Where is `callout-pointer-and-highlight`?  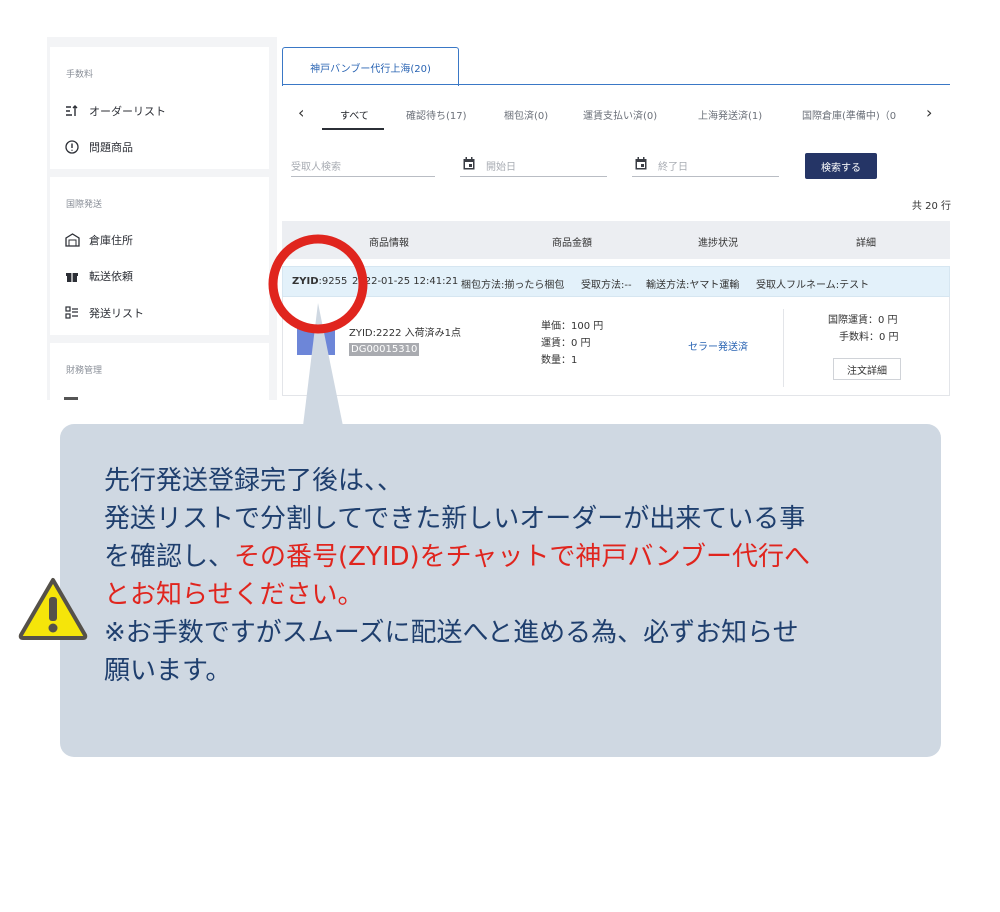
callout-pointer-and-highlight is located at coordinates (318, 330).